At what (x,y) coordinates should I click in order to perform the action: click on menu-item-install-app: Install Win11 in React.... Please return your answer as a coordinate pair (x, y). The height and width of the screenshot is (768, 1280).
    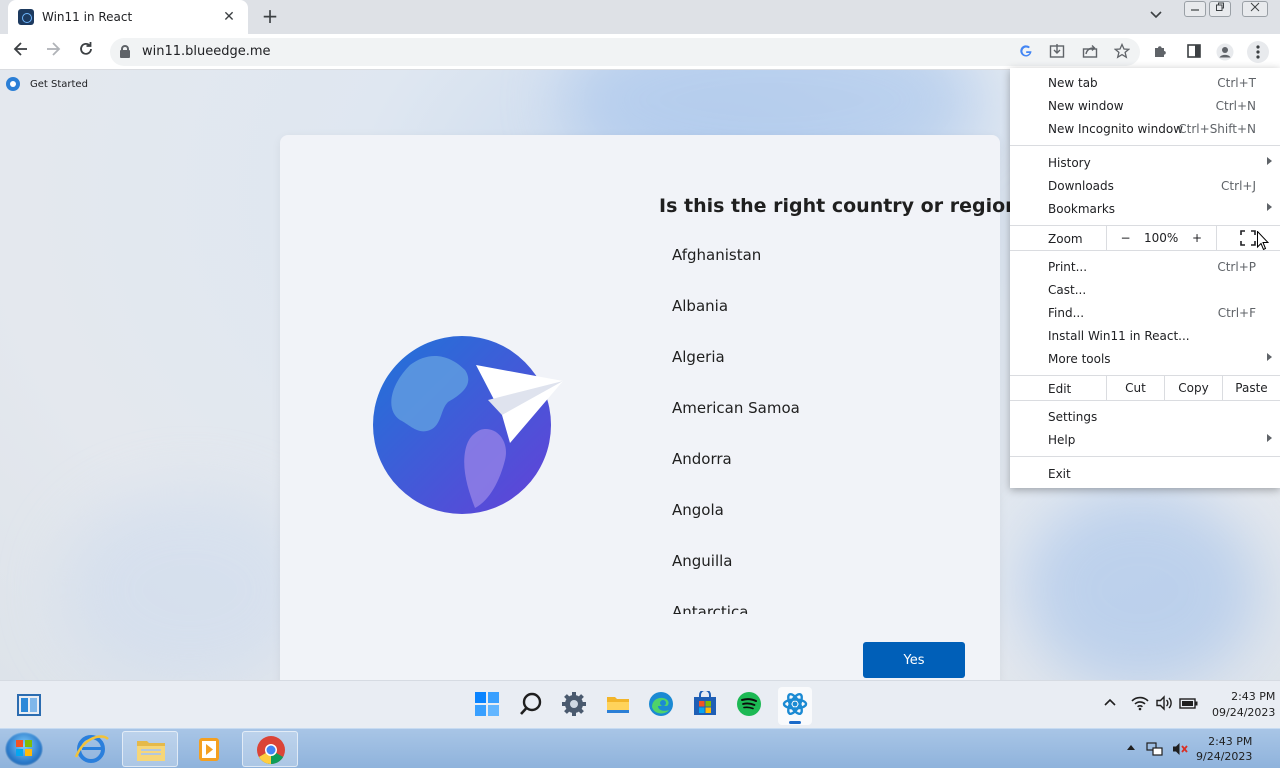
    Looking at the image, I should click on (1145, 335).